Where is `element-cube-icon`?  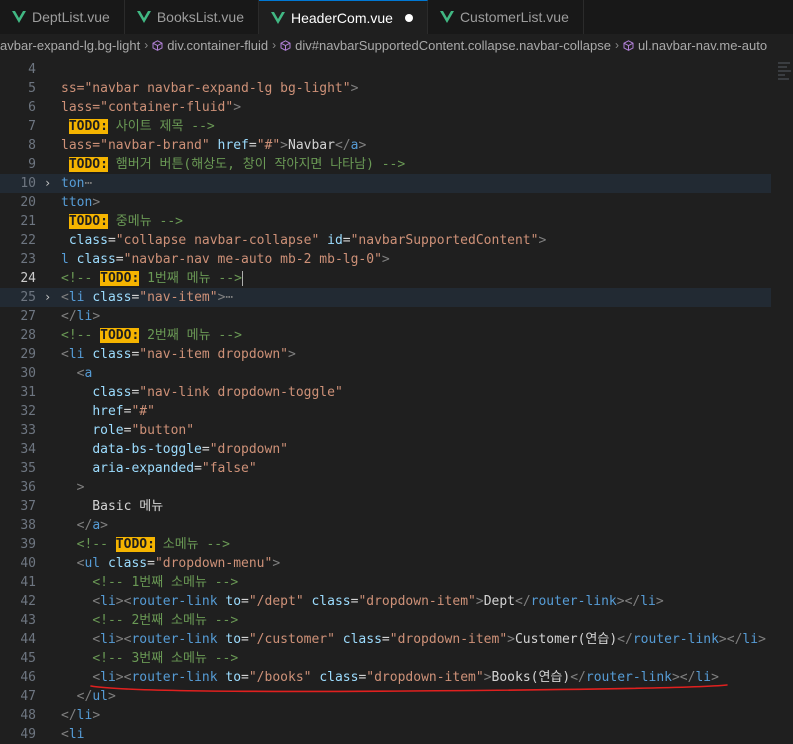 element-cube-icon is located at coordinates (628, 45).